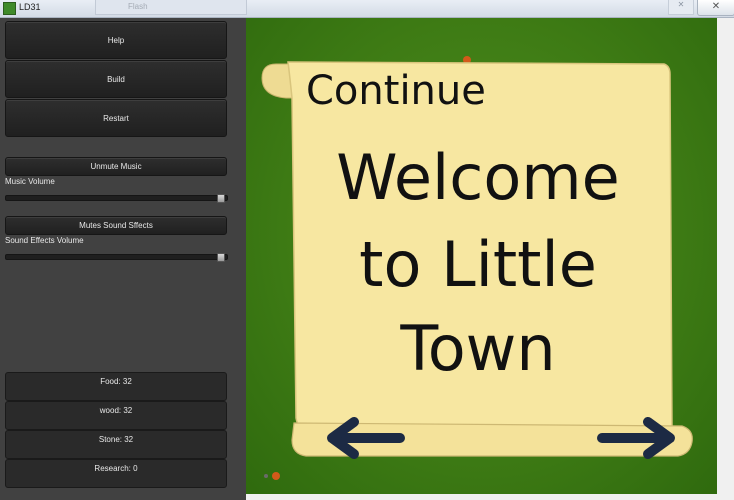 The height and width of the screenshot is (500, 734). What do you see at coordinates (116, 79) in the screenshot?
I see `build-button: Build` at bounding box center [116, 79].